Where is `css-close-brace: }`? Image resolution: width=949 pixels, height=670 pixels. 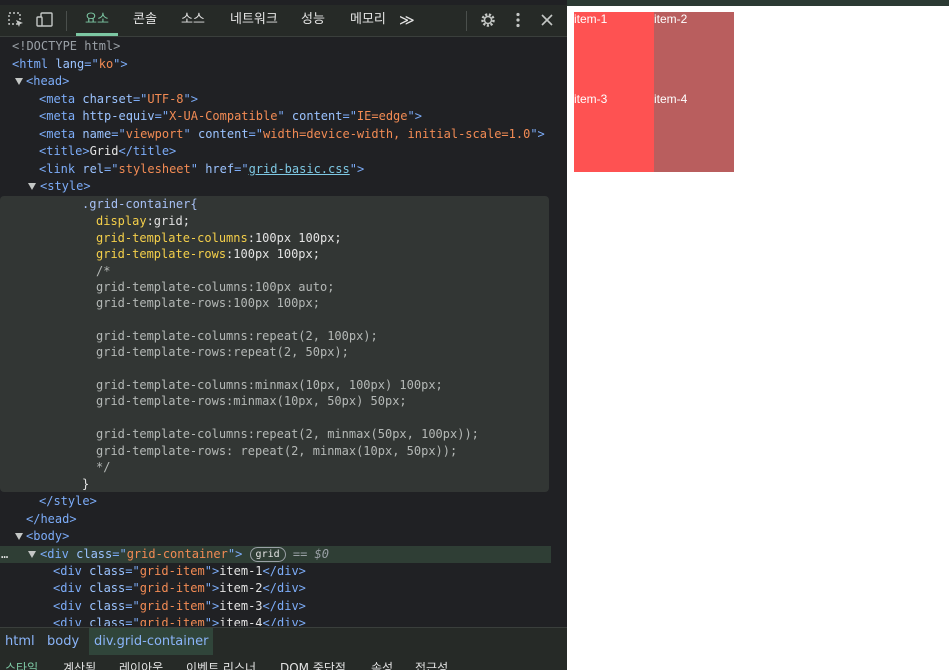 css-close-brace: } is located at coordinates (86, 484).